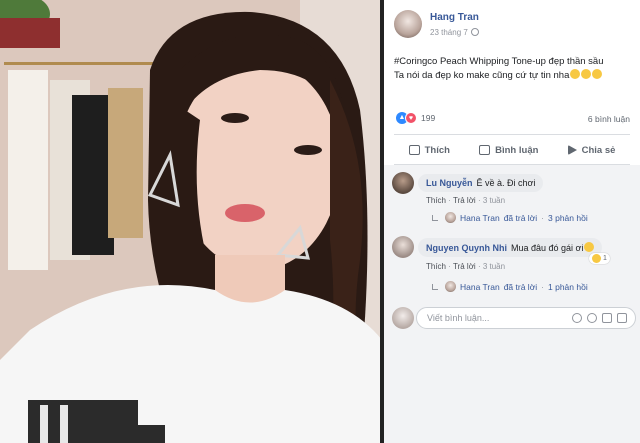 The width and height of the screenshot is (640, 443). Describe the element at coordinates (599, 318) in the screenshot. I see `comment-tools` at that location.